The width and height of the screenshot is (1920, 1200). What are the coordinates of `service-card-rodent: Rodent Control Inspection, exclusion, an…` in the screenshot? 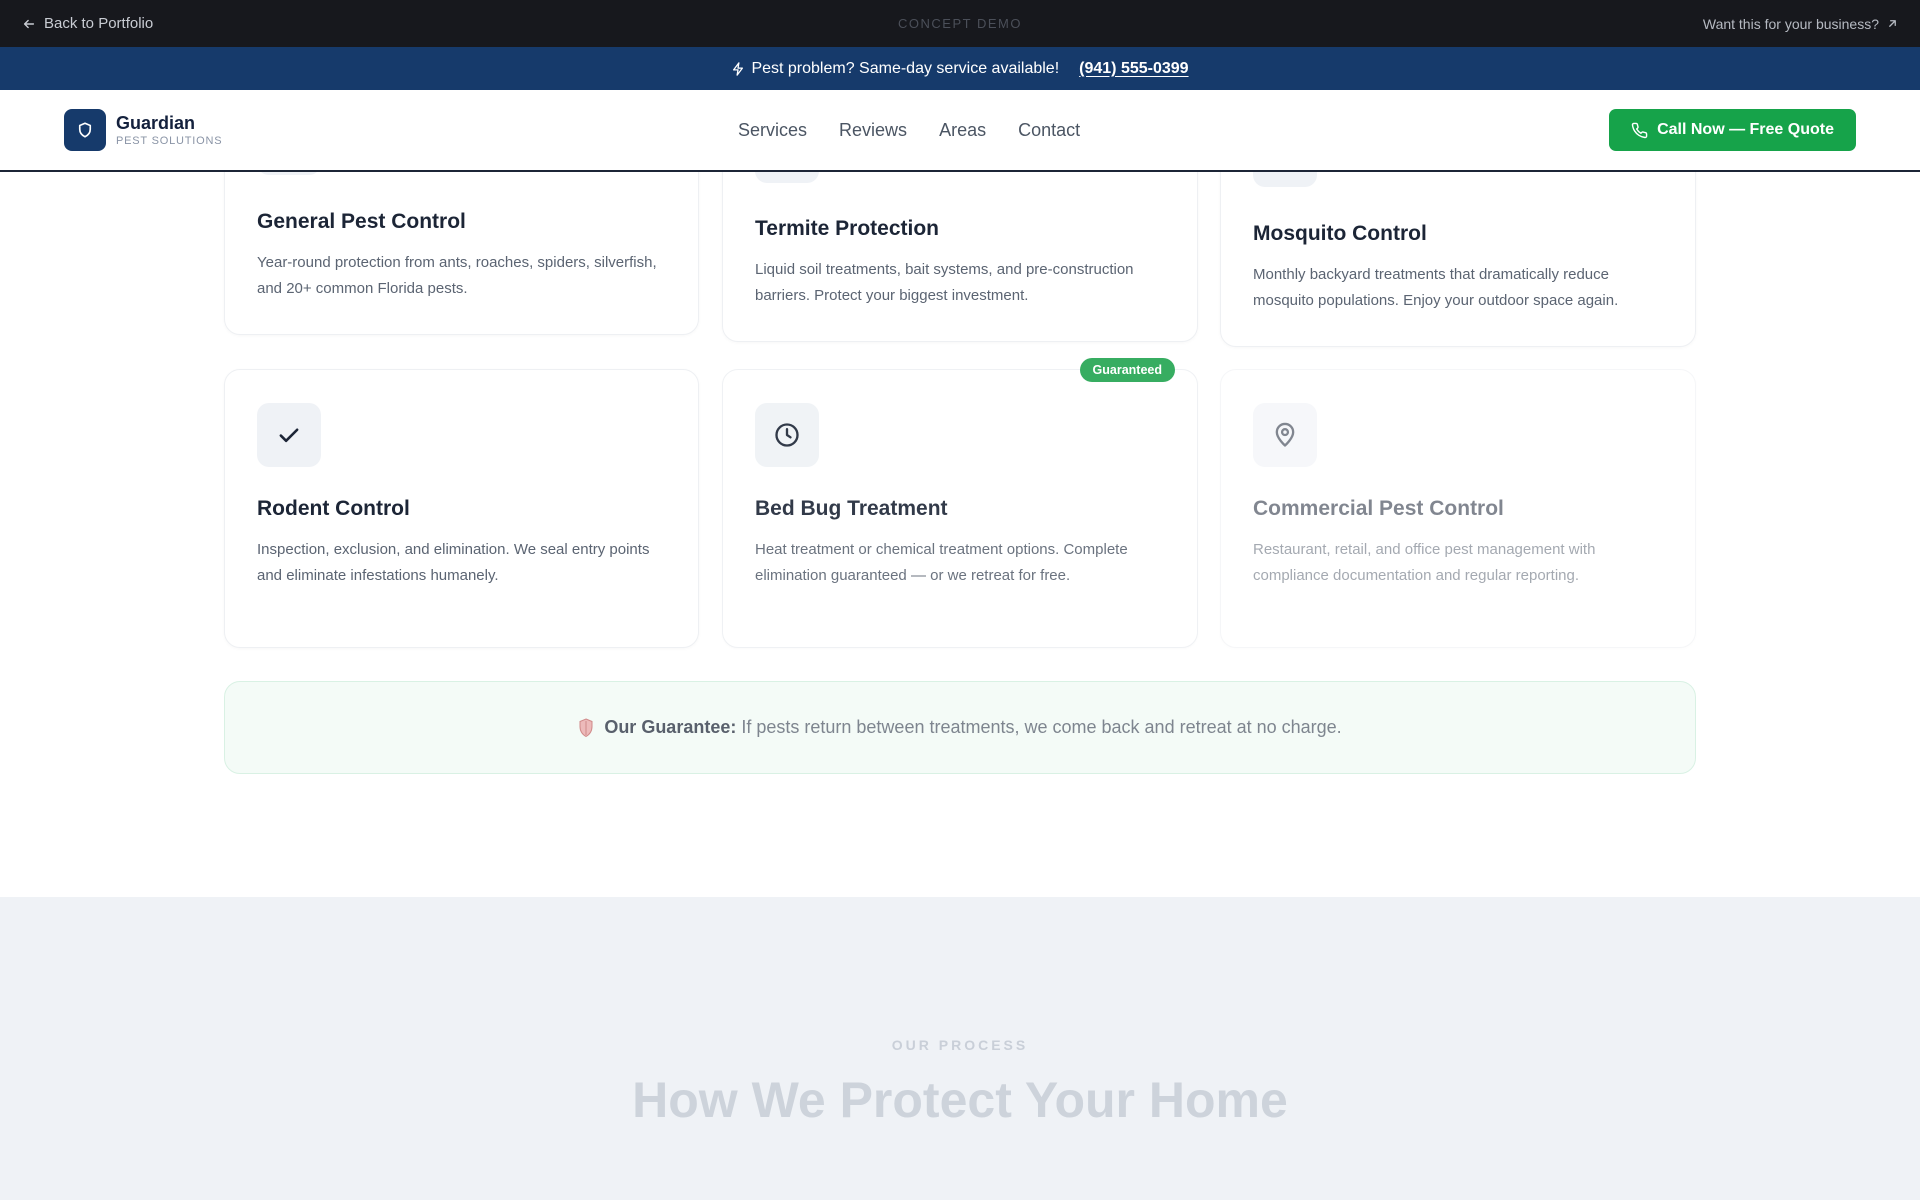 It's located at (461, 508).